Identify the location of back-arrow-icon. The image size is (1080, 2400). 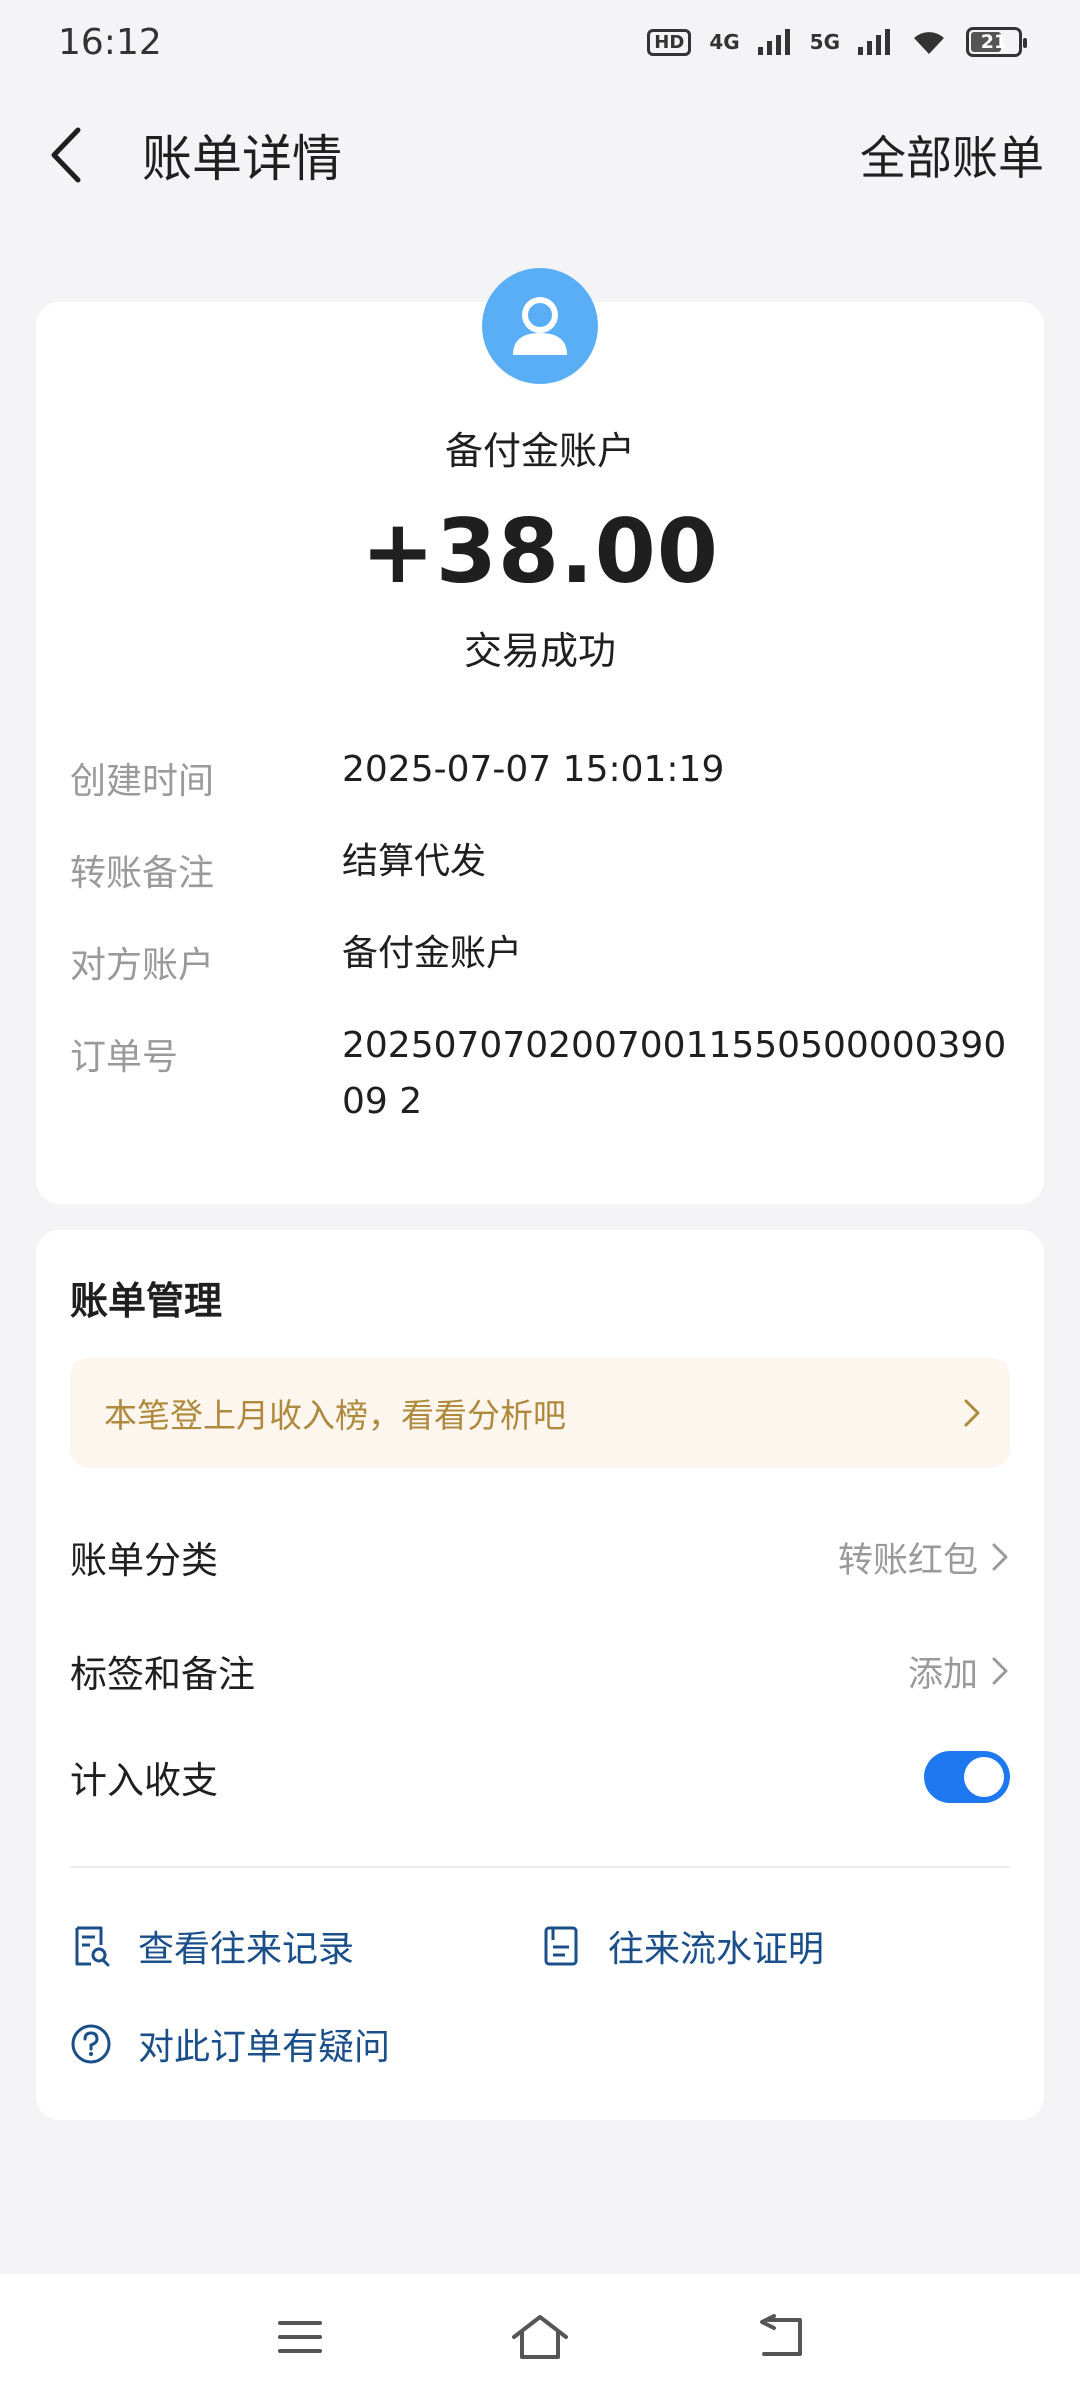
(781, 2335).